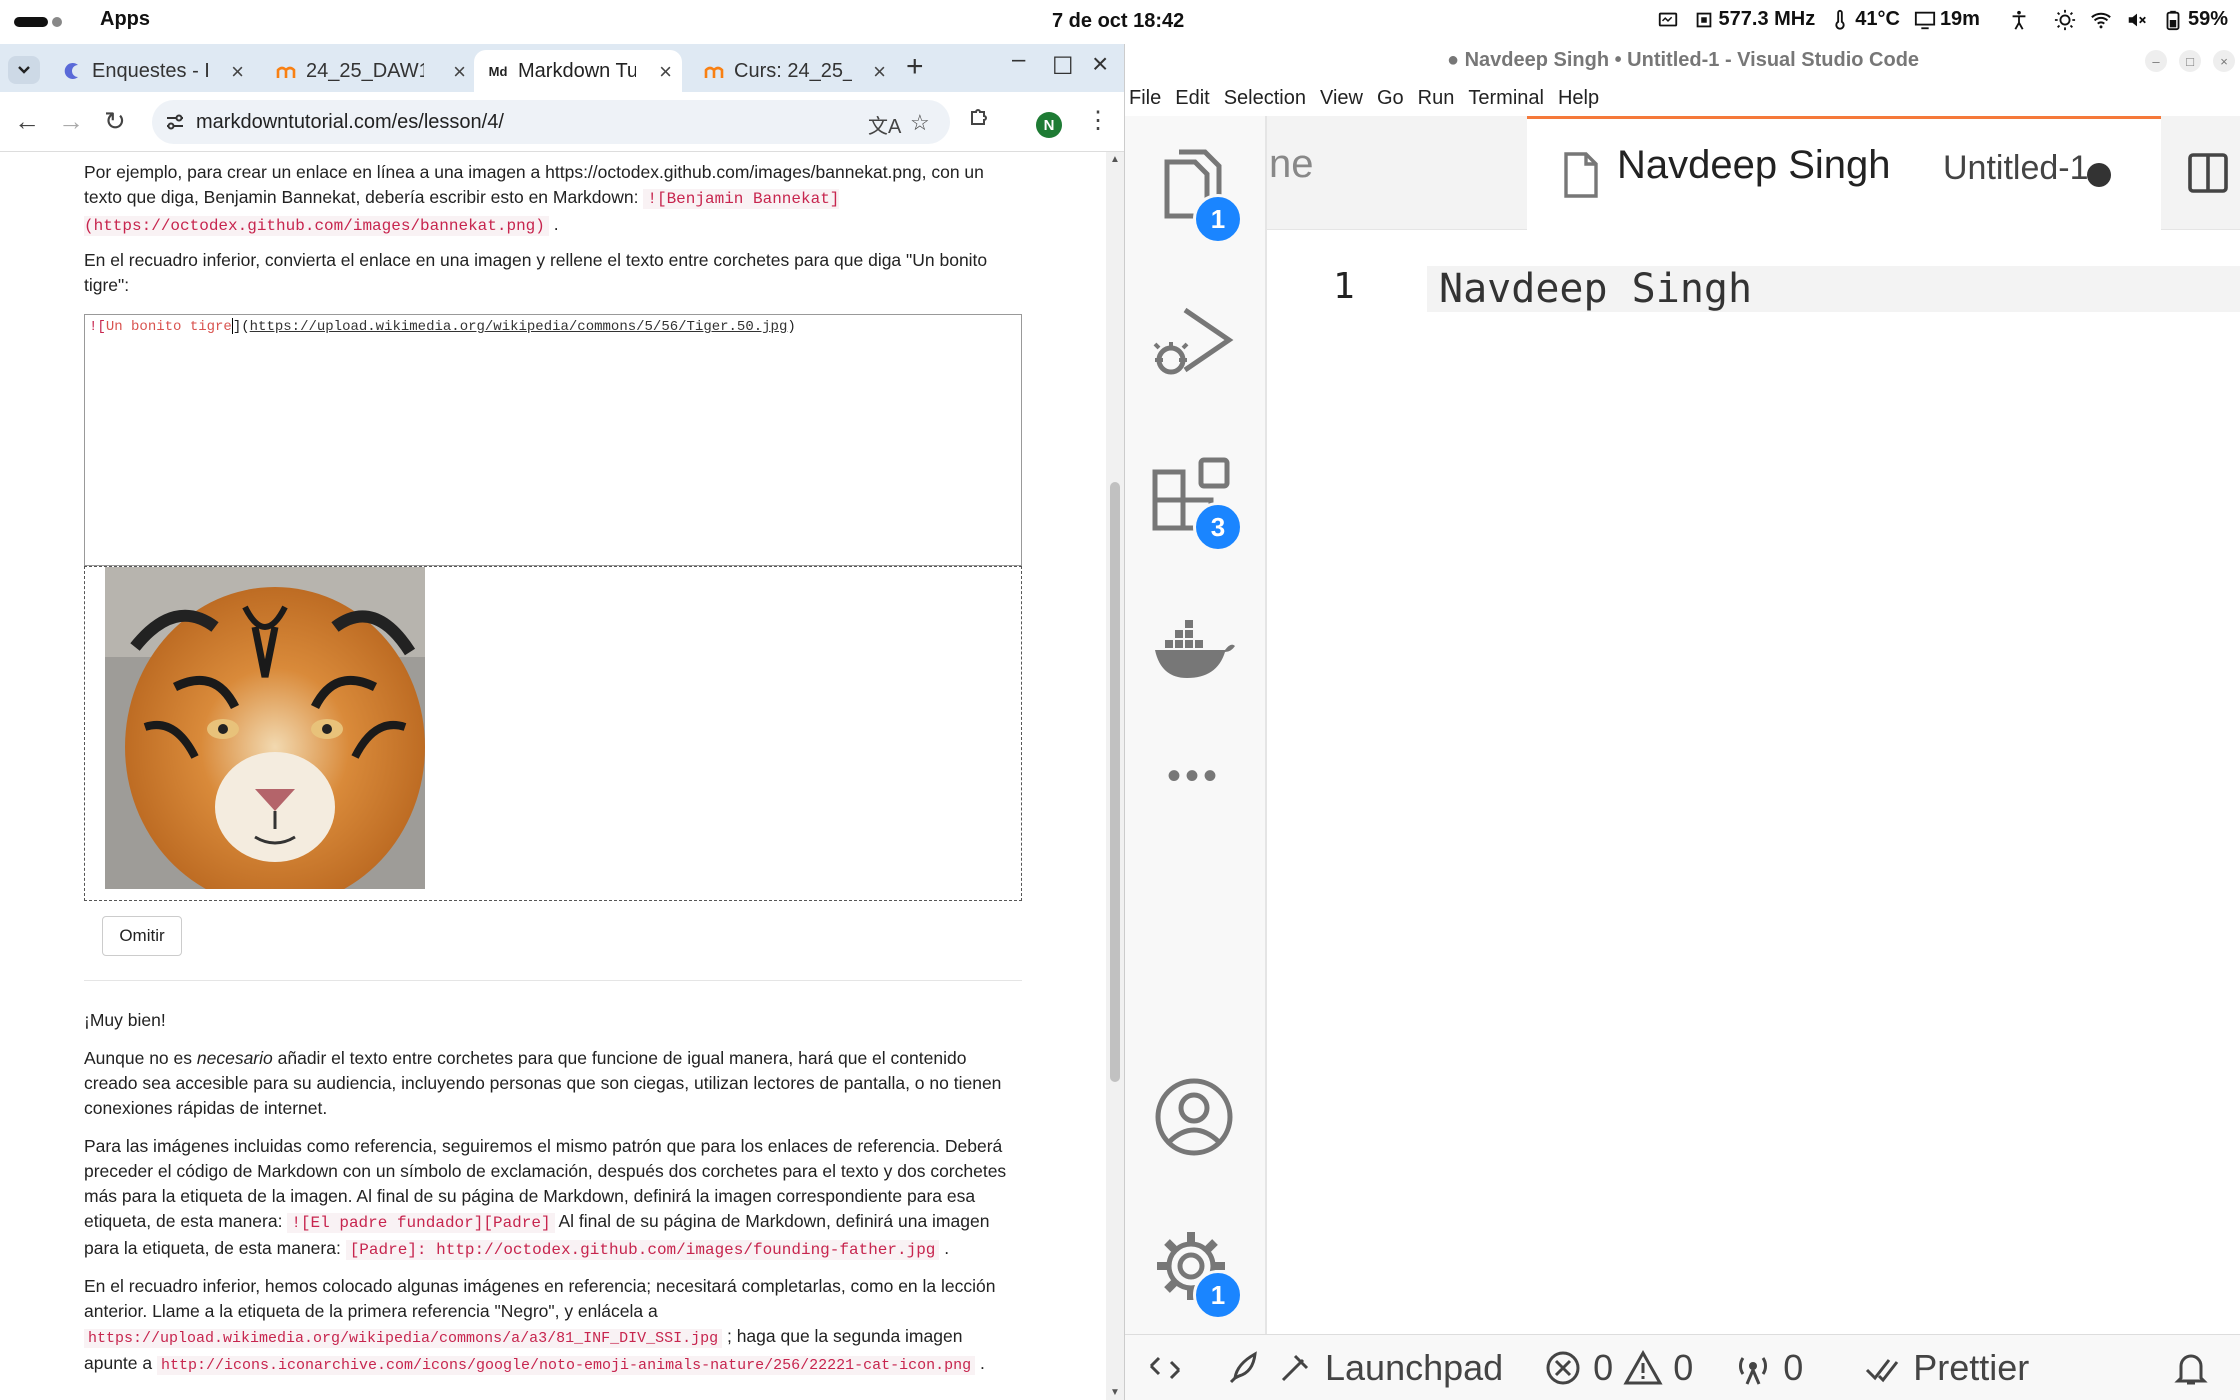 The width and height of the screenshot is (2240, 1400). I want to click on translate-icon: 文A, so click(884, 124).